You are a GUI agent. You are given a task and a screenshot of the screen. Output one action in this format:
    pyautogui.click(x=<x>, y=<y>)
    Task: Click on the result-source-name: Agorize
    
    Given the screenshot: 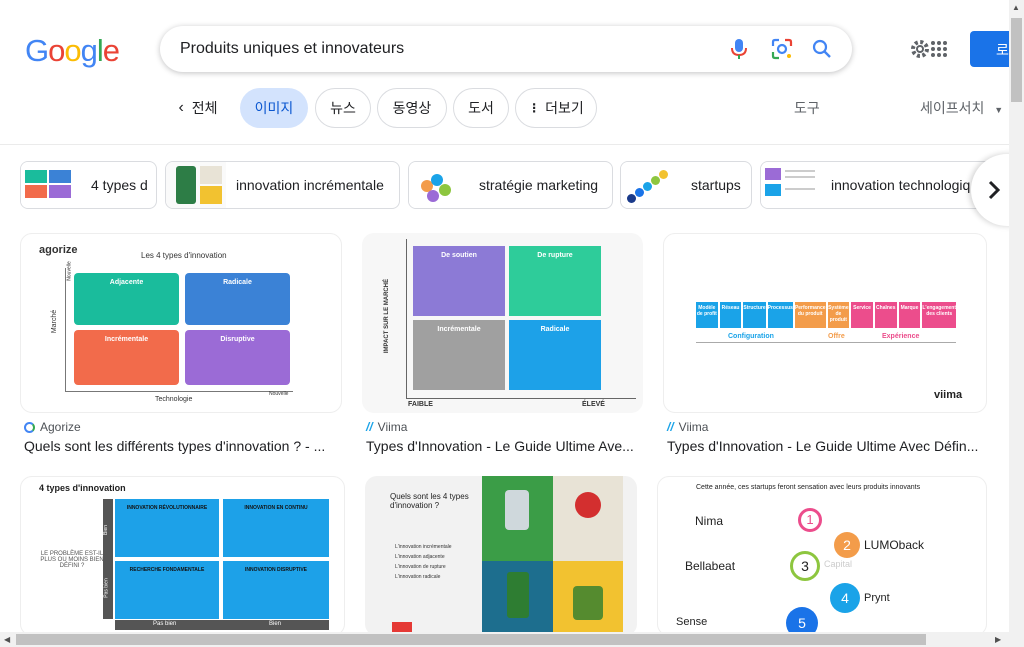 What is the action you would take?
    pyautogui.click(x=60, y=427)
    